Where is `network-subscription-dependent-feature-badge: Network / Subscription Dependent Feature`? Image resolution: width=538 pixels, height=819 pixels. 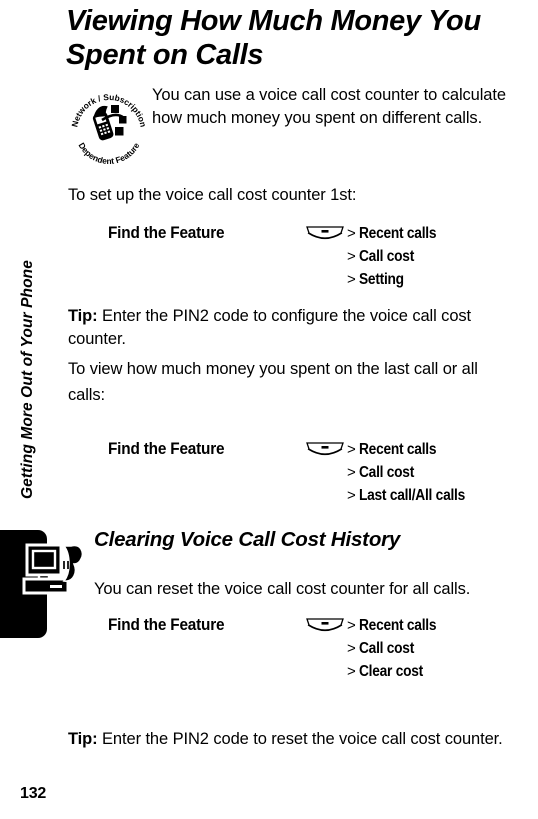 network-subscription-dependent-feature-badge: Network / Subscription Dependent Feature is located at coordinates (109, 129).